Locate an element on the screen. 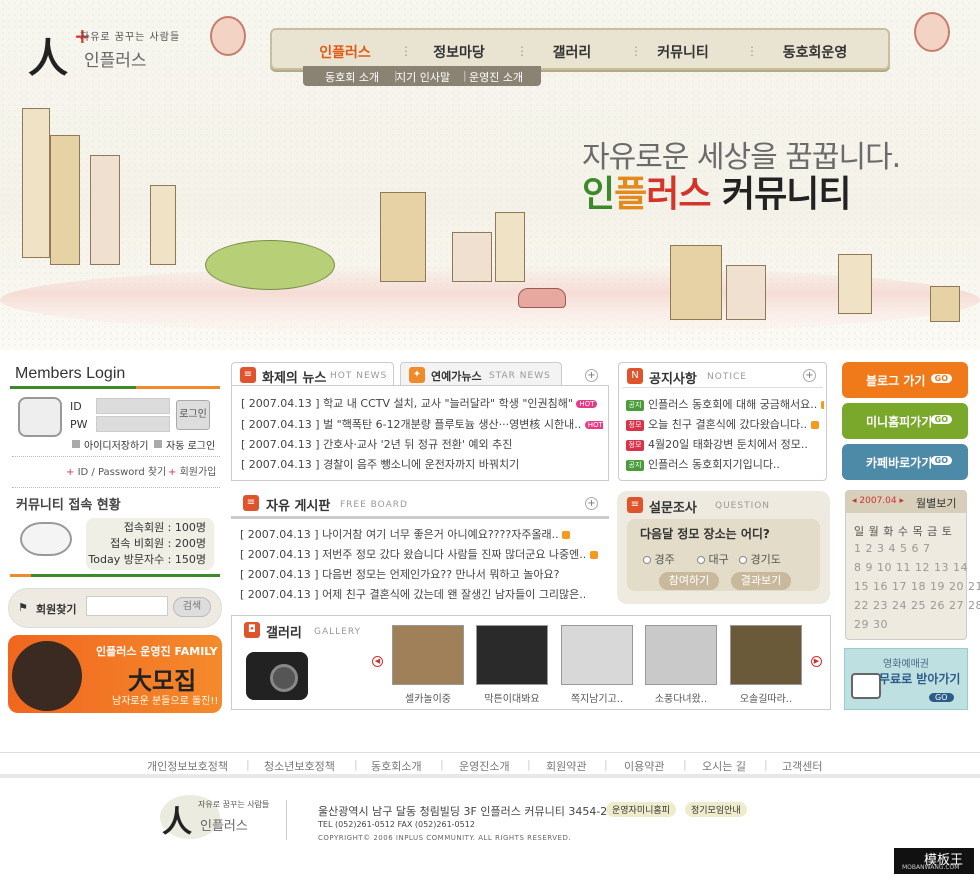  blog-button: 블로그 가기 GO is located at coordinates (905, 380).